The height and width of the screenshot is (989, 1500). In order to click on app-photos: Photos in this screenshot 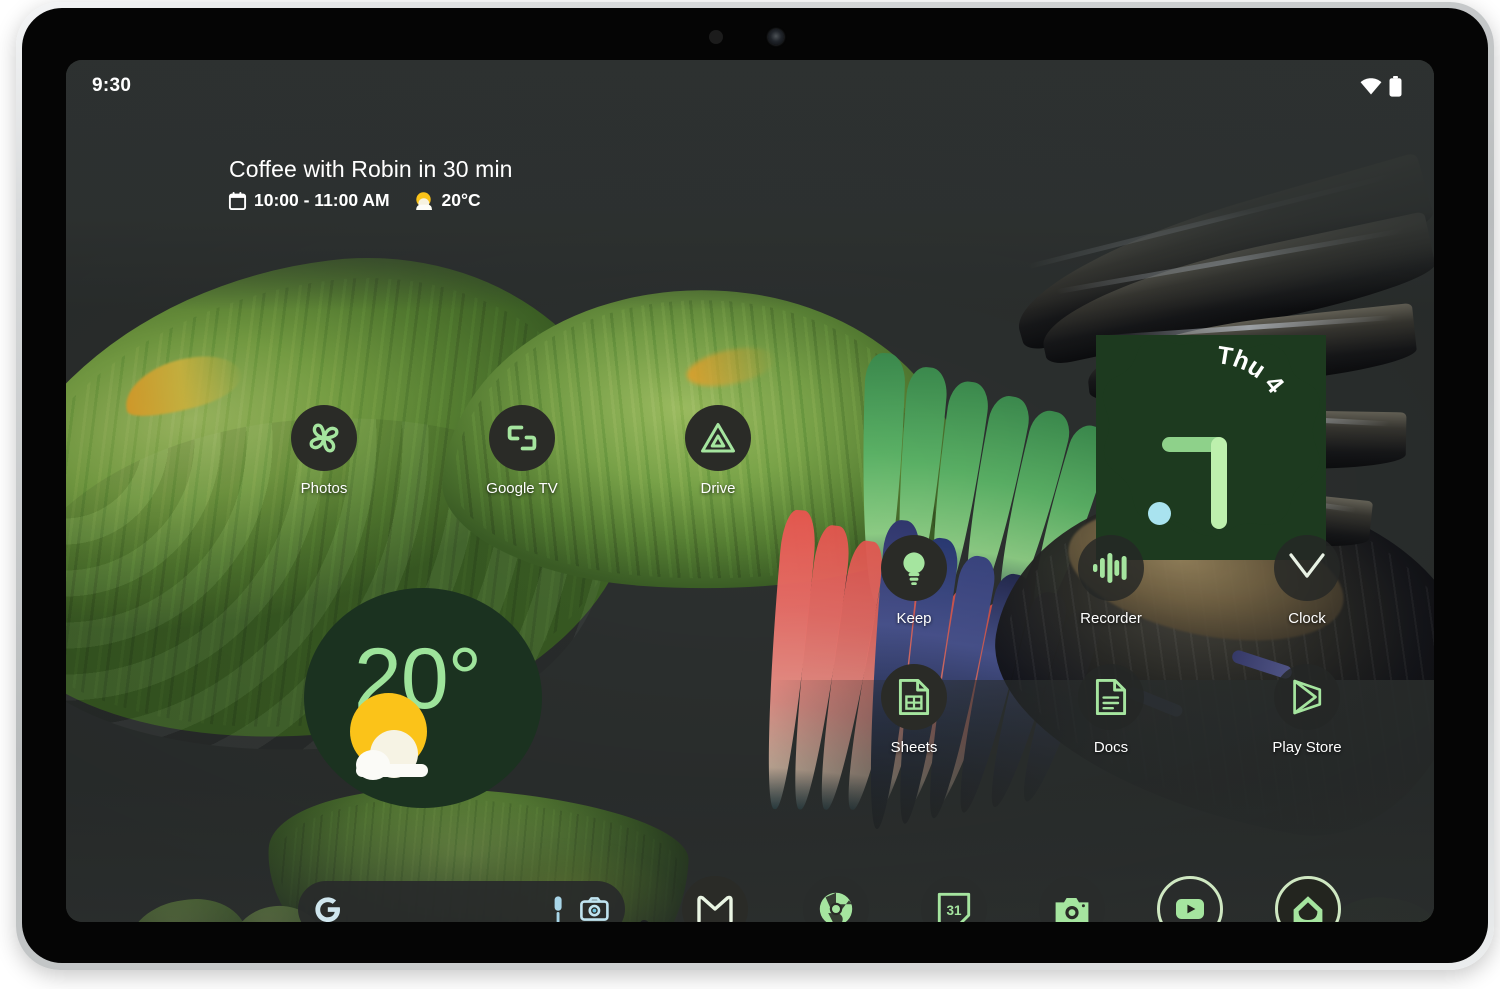, I will do `click(324, 451)`.